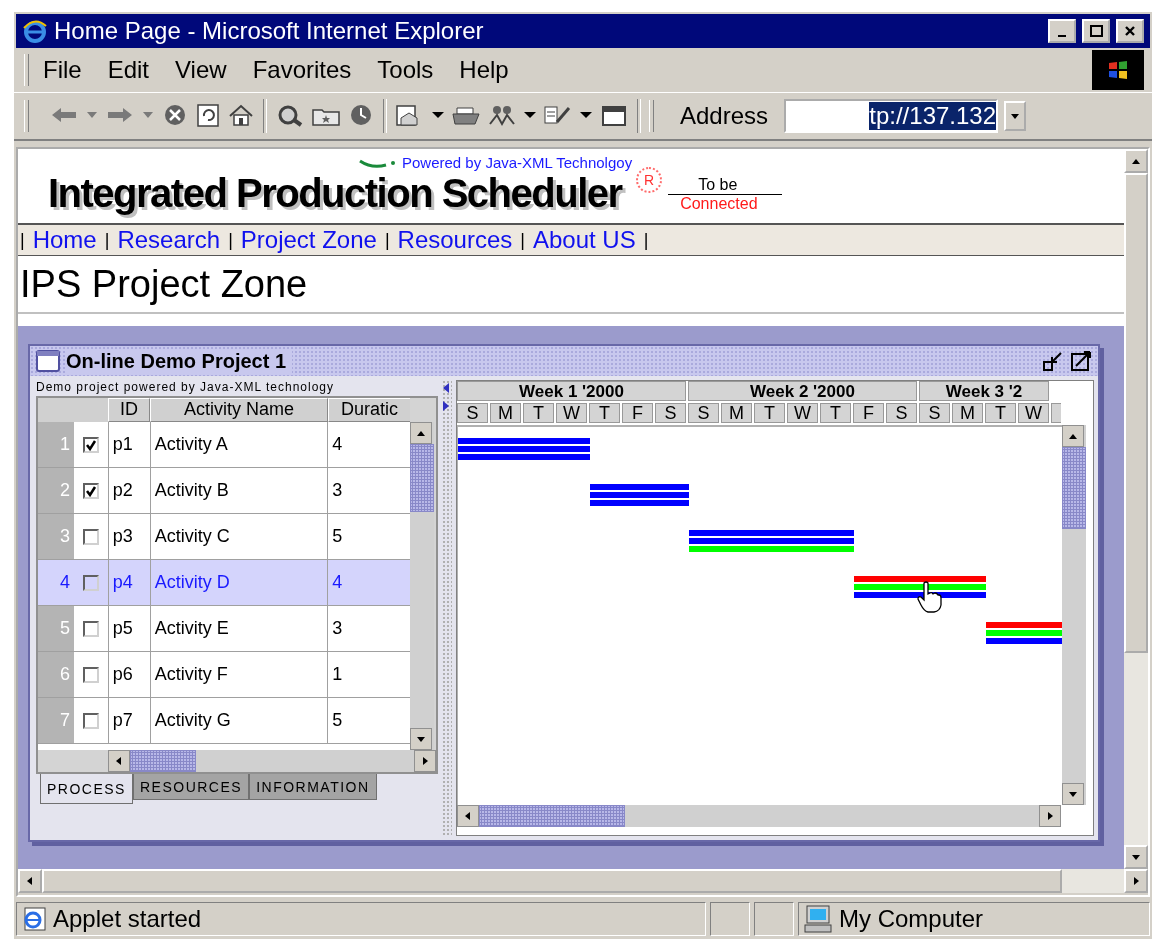 This screenshot has height=939, width=1156. I want to click on address-label: Address, so click(724, 116).